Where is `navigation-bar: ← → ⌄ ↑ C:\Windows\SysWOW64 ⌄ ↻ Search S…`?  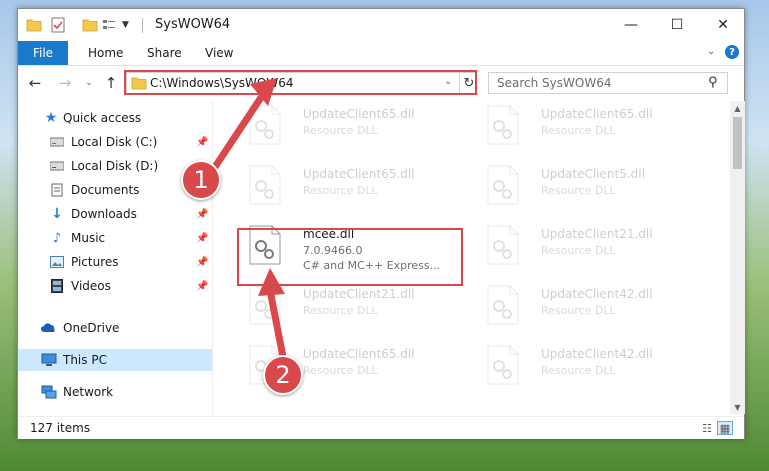 navigation-bar: ← → ⌄ ↑ C:\Windows\SysWOW64 ⌄ ↻ Search S… is located at coordinates (381, 83).